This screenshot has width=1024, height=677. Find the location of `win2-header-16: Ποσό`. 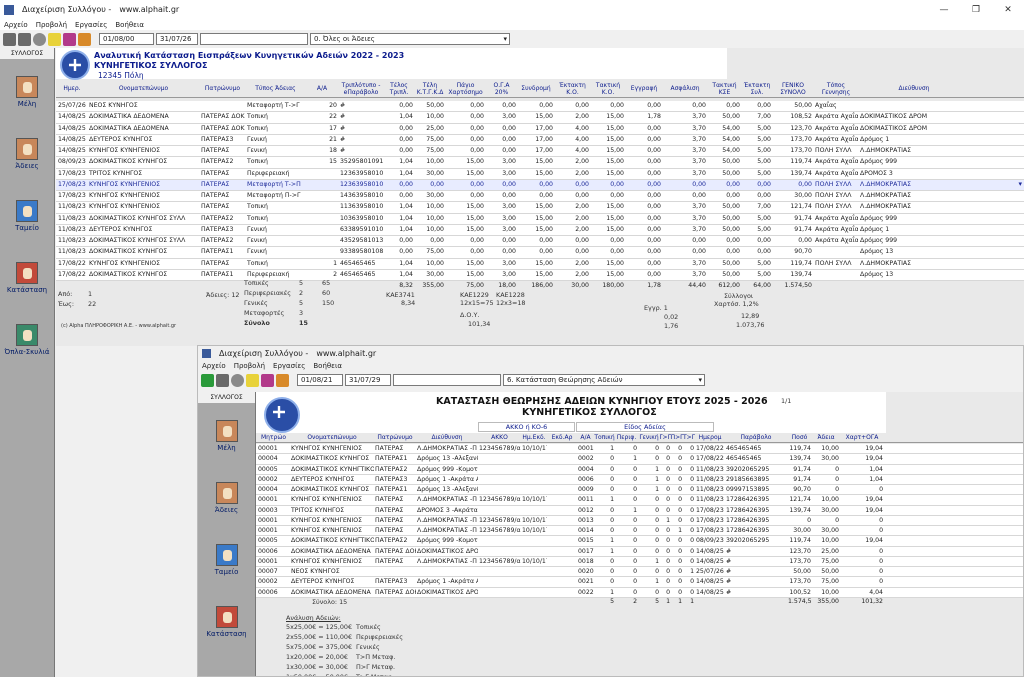

win2-header-16: Ποσό is located at coordinates (799, 437).